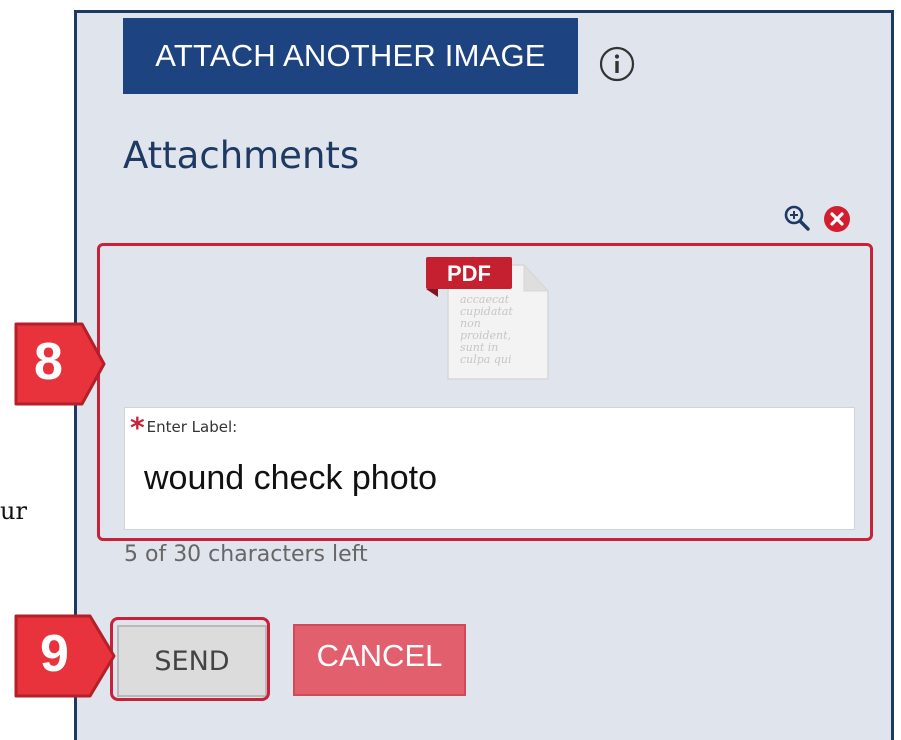 This screenshot has height=740, width=901. What do you see at coordinates (837, 219) in the screenshot?
I see `remove-icon` at bounding box center [837, 219].